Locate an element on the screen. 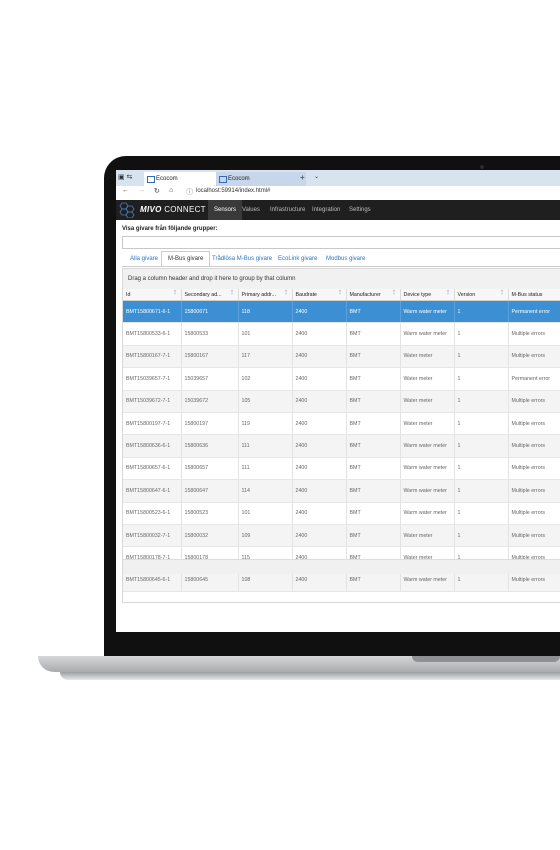  back-arrow-icon: ← is located at coordinates (125, 190).